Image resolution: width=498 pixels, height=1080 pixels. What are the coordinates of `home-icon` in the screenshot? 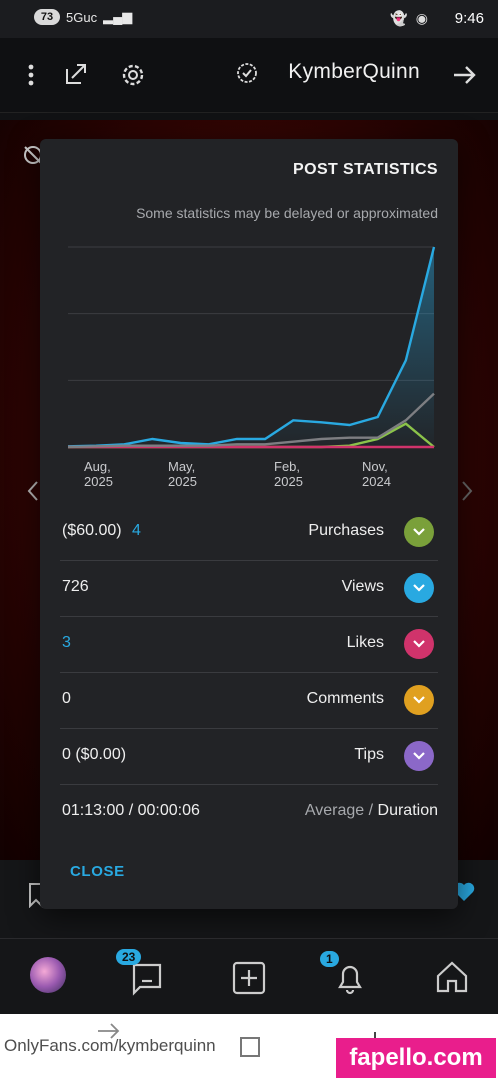 It's located at (452, 977).